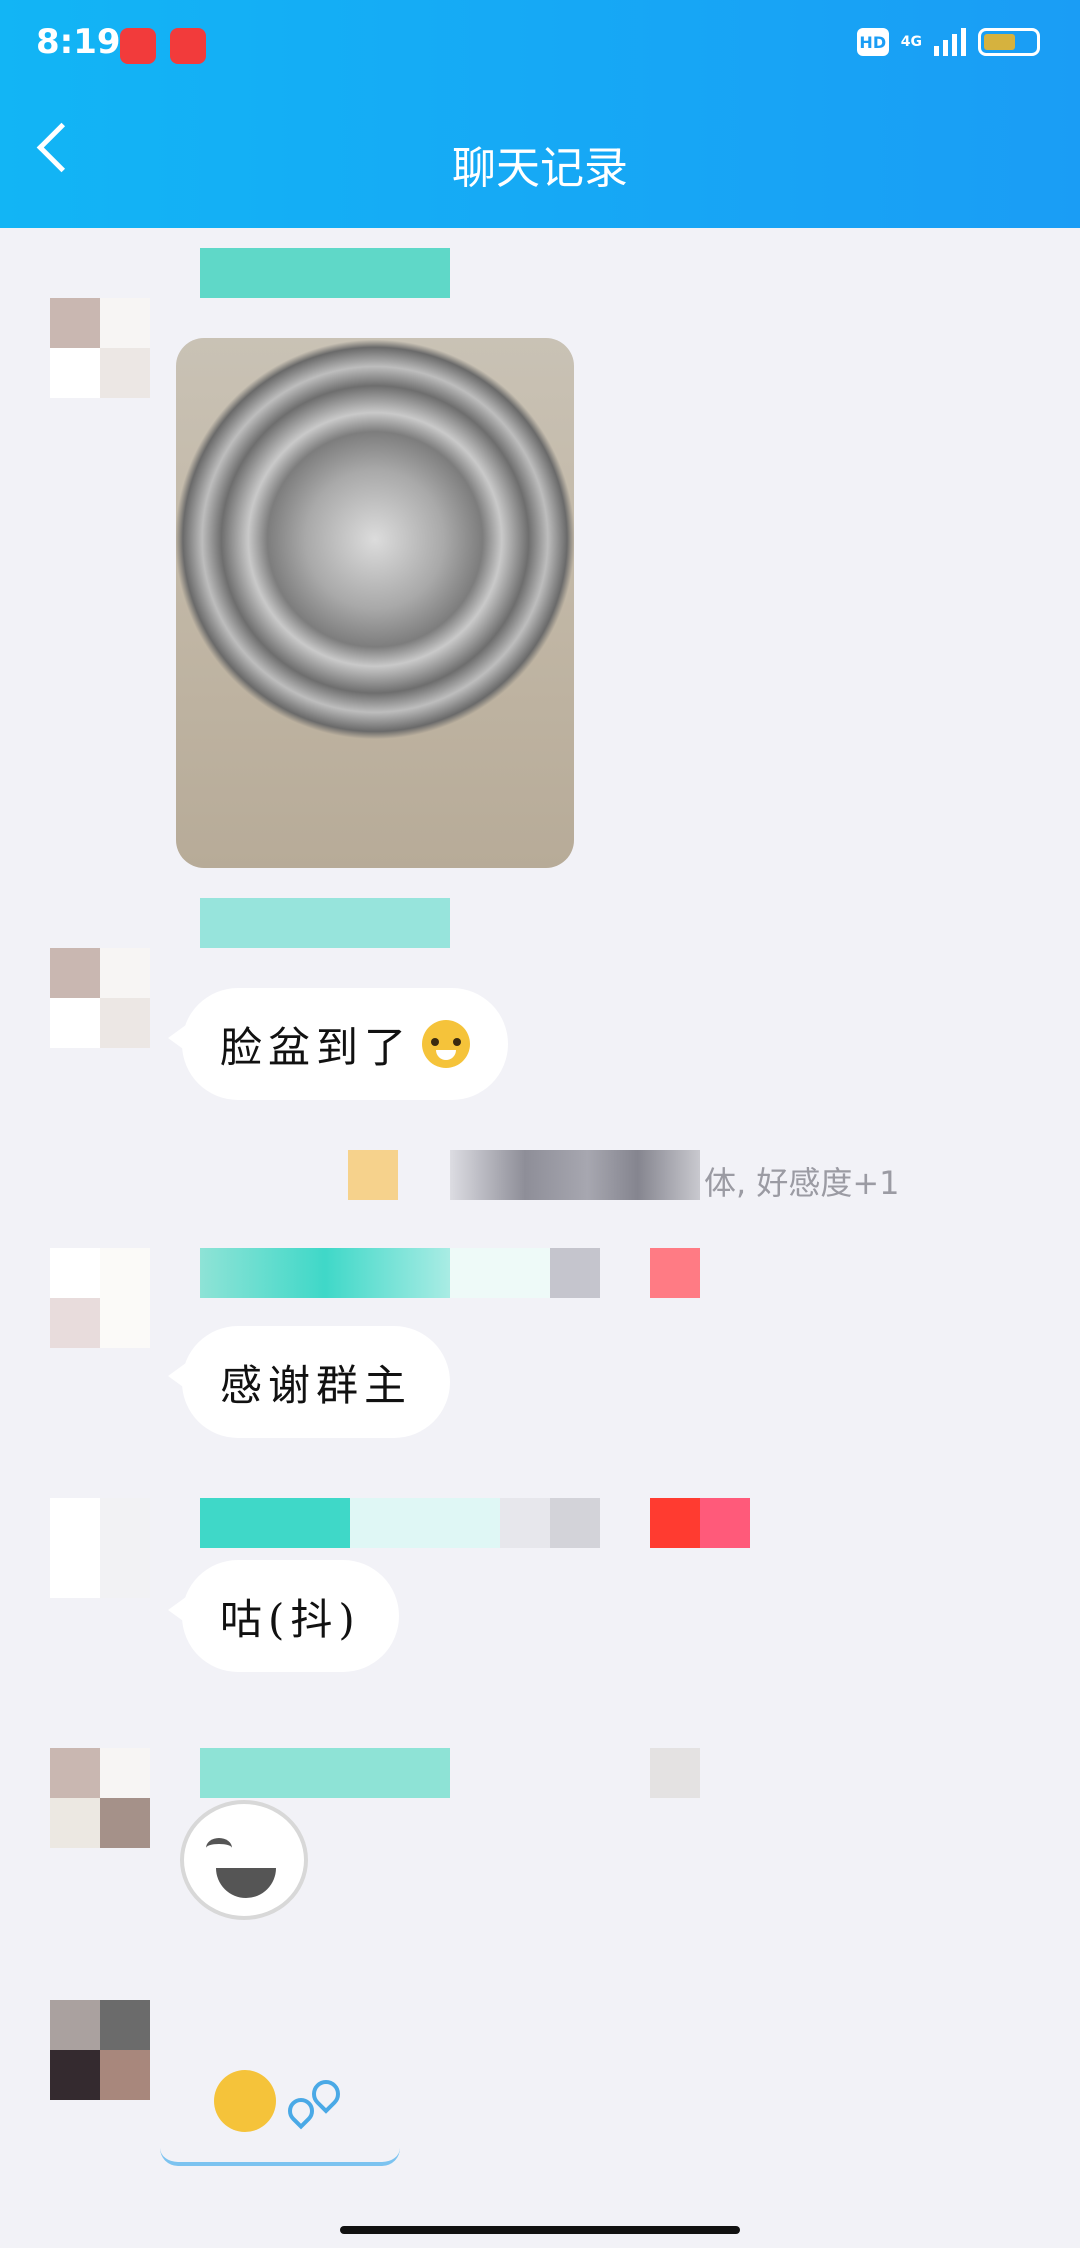 This screenshot has height=2248, width=1080. What do you see at coordinates (314, 2102) in the screenshot?
I see `sweat-drop-icon` at bounding box center [314, 2102].